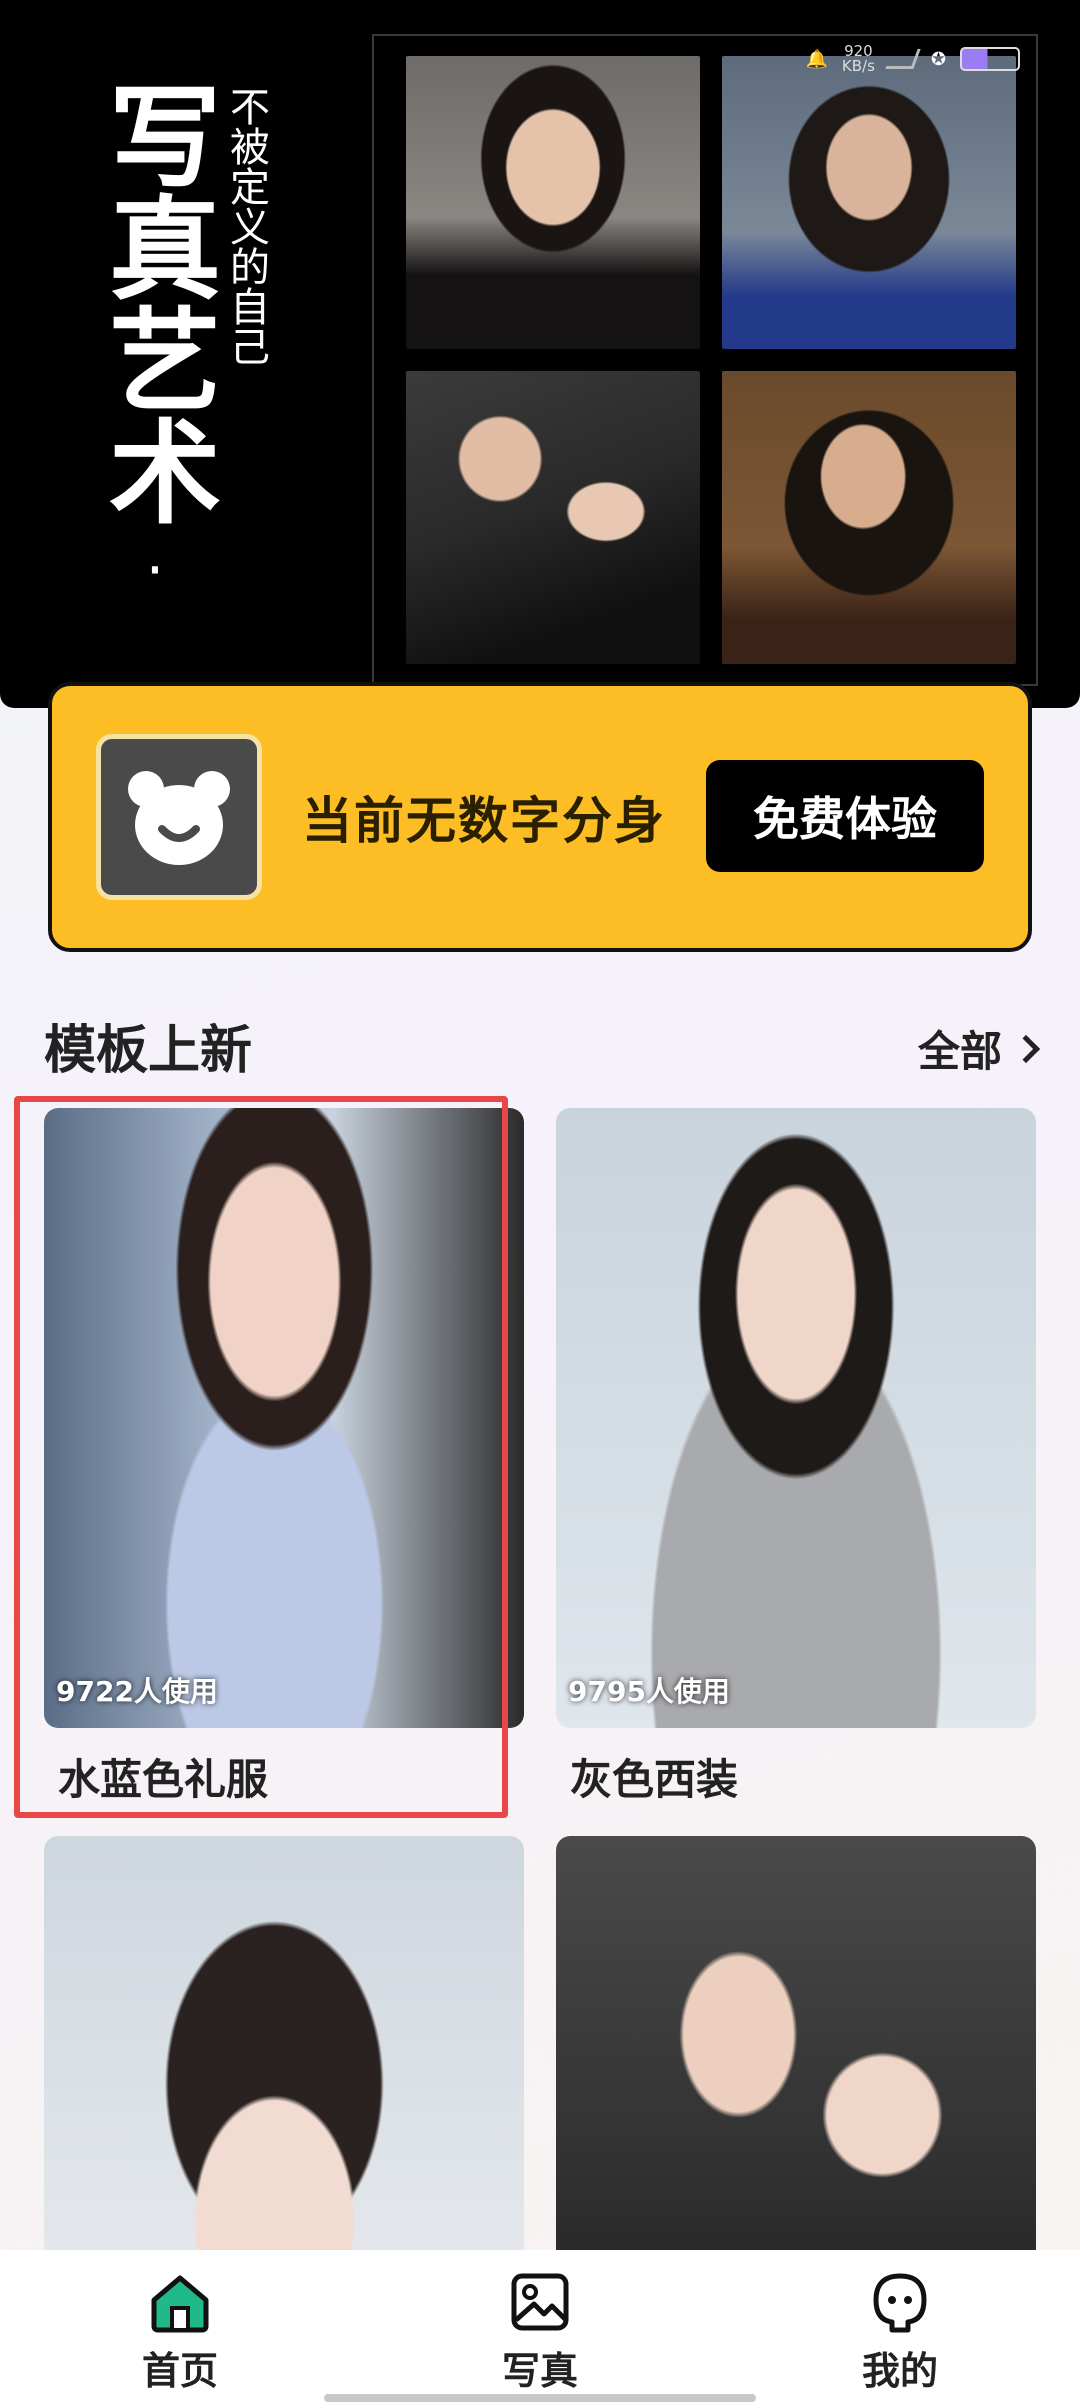 The width and height of the screenshot is (1080, 2408). Describe the element at coordinates (540, 2302) in the screenshot. I see `image-icon` at that location.